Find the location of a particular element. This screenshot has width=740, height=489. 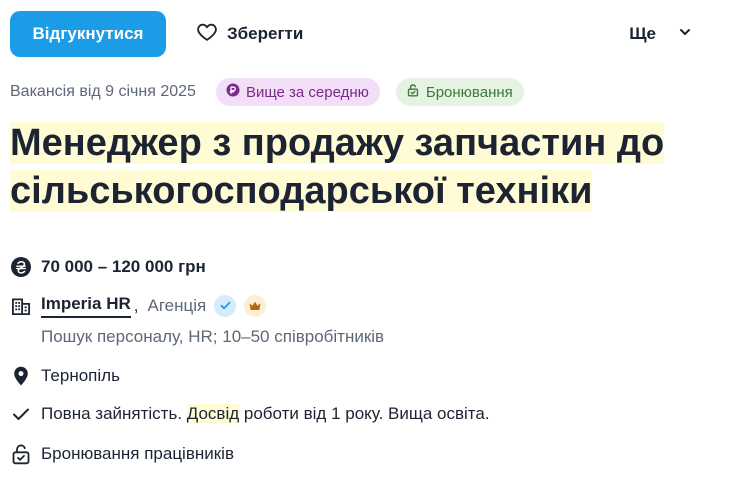

action-bar: Відгукнутися Зберегти Ще is located at coordinates (370, 34).